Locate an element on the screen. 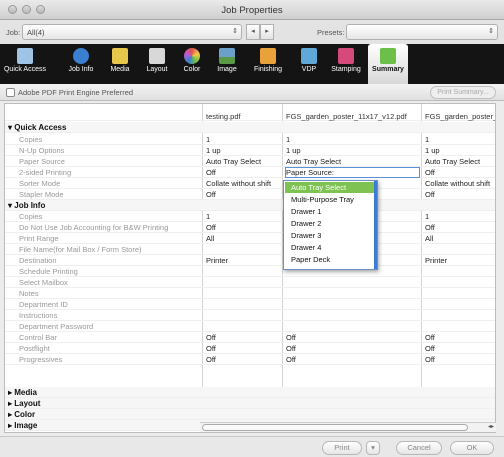 Image resolution: width=504 pixels, height=457 pixels. row-label: Stapler Mode is located at coordinates (41, 194).